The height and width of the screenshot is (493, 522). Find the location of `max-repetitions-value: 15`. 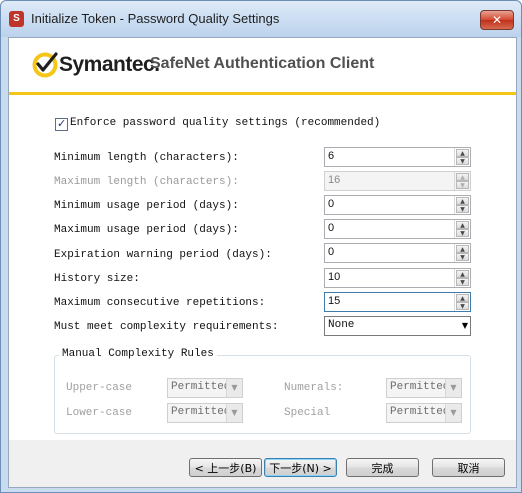

max-repetitions-value: 15 is located at coordinates (334, 301).